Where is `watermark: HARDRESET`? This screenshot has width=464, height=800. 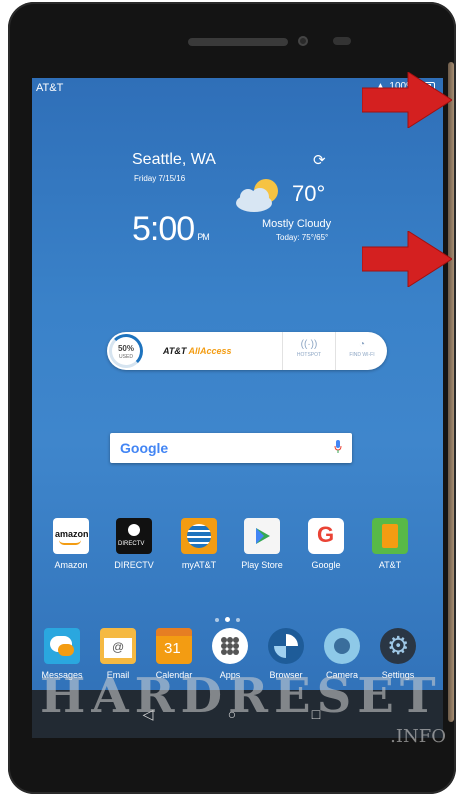
watermark: HARDRESET is located at coordinates (241, 696).